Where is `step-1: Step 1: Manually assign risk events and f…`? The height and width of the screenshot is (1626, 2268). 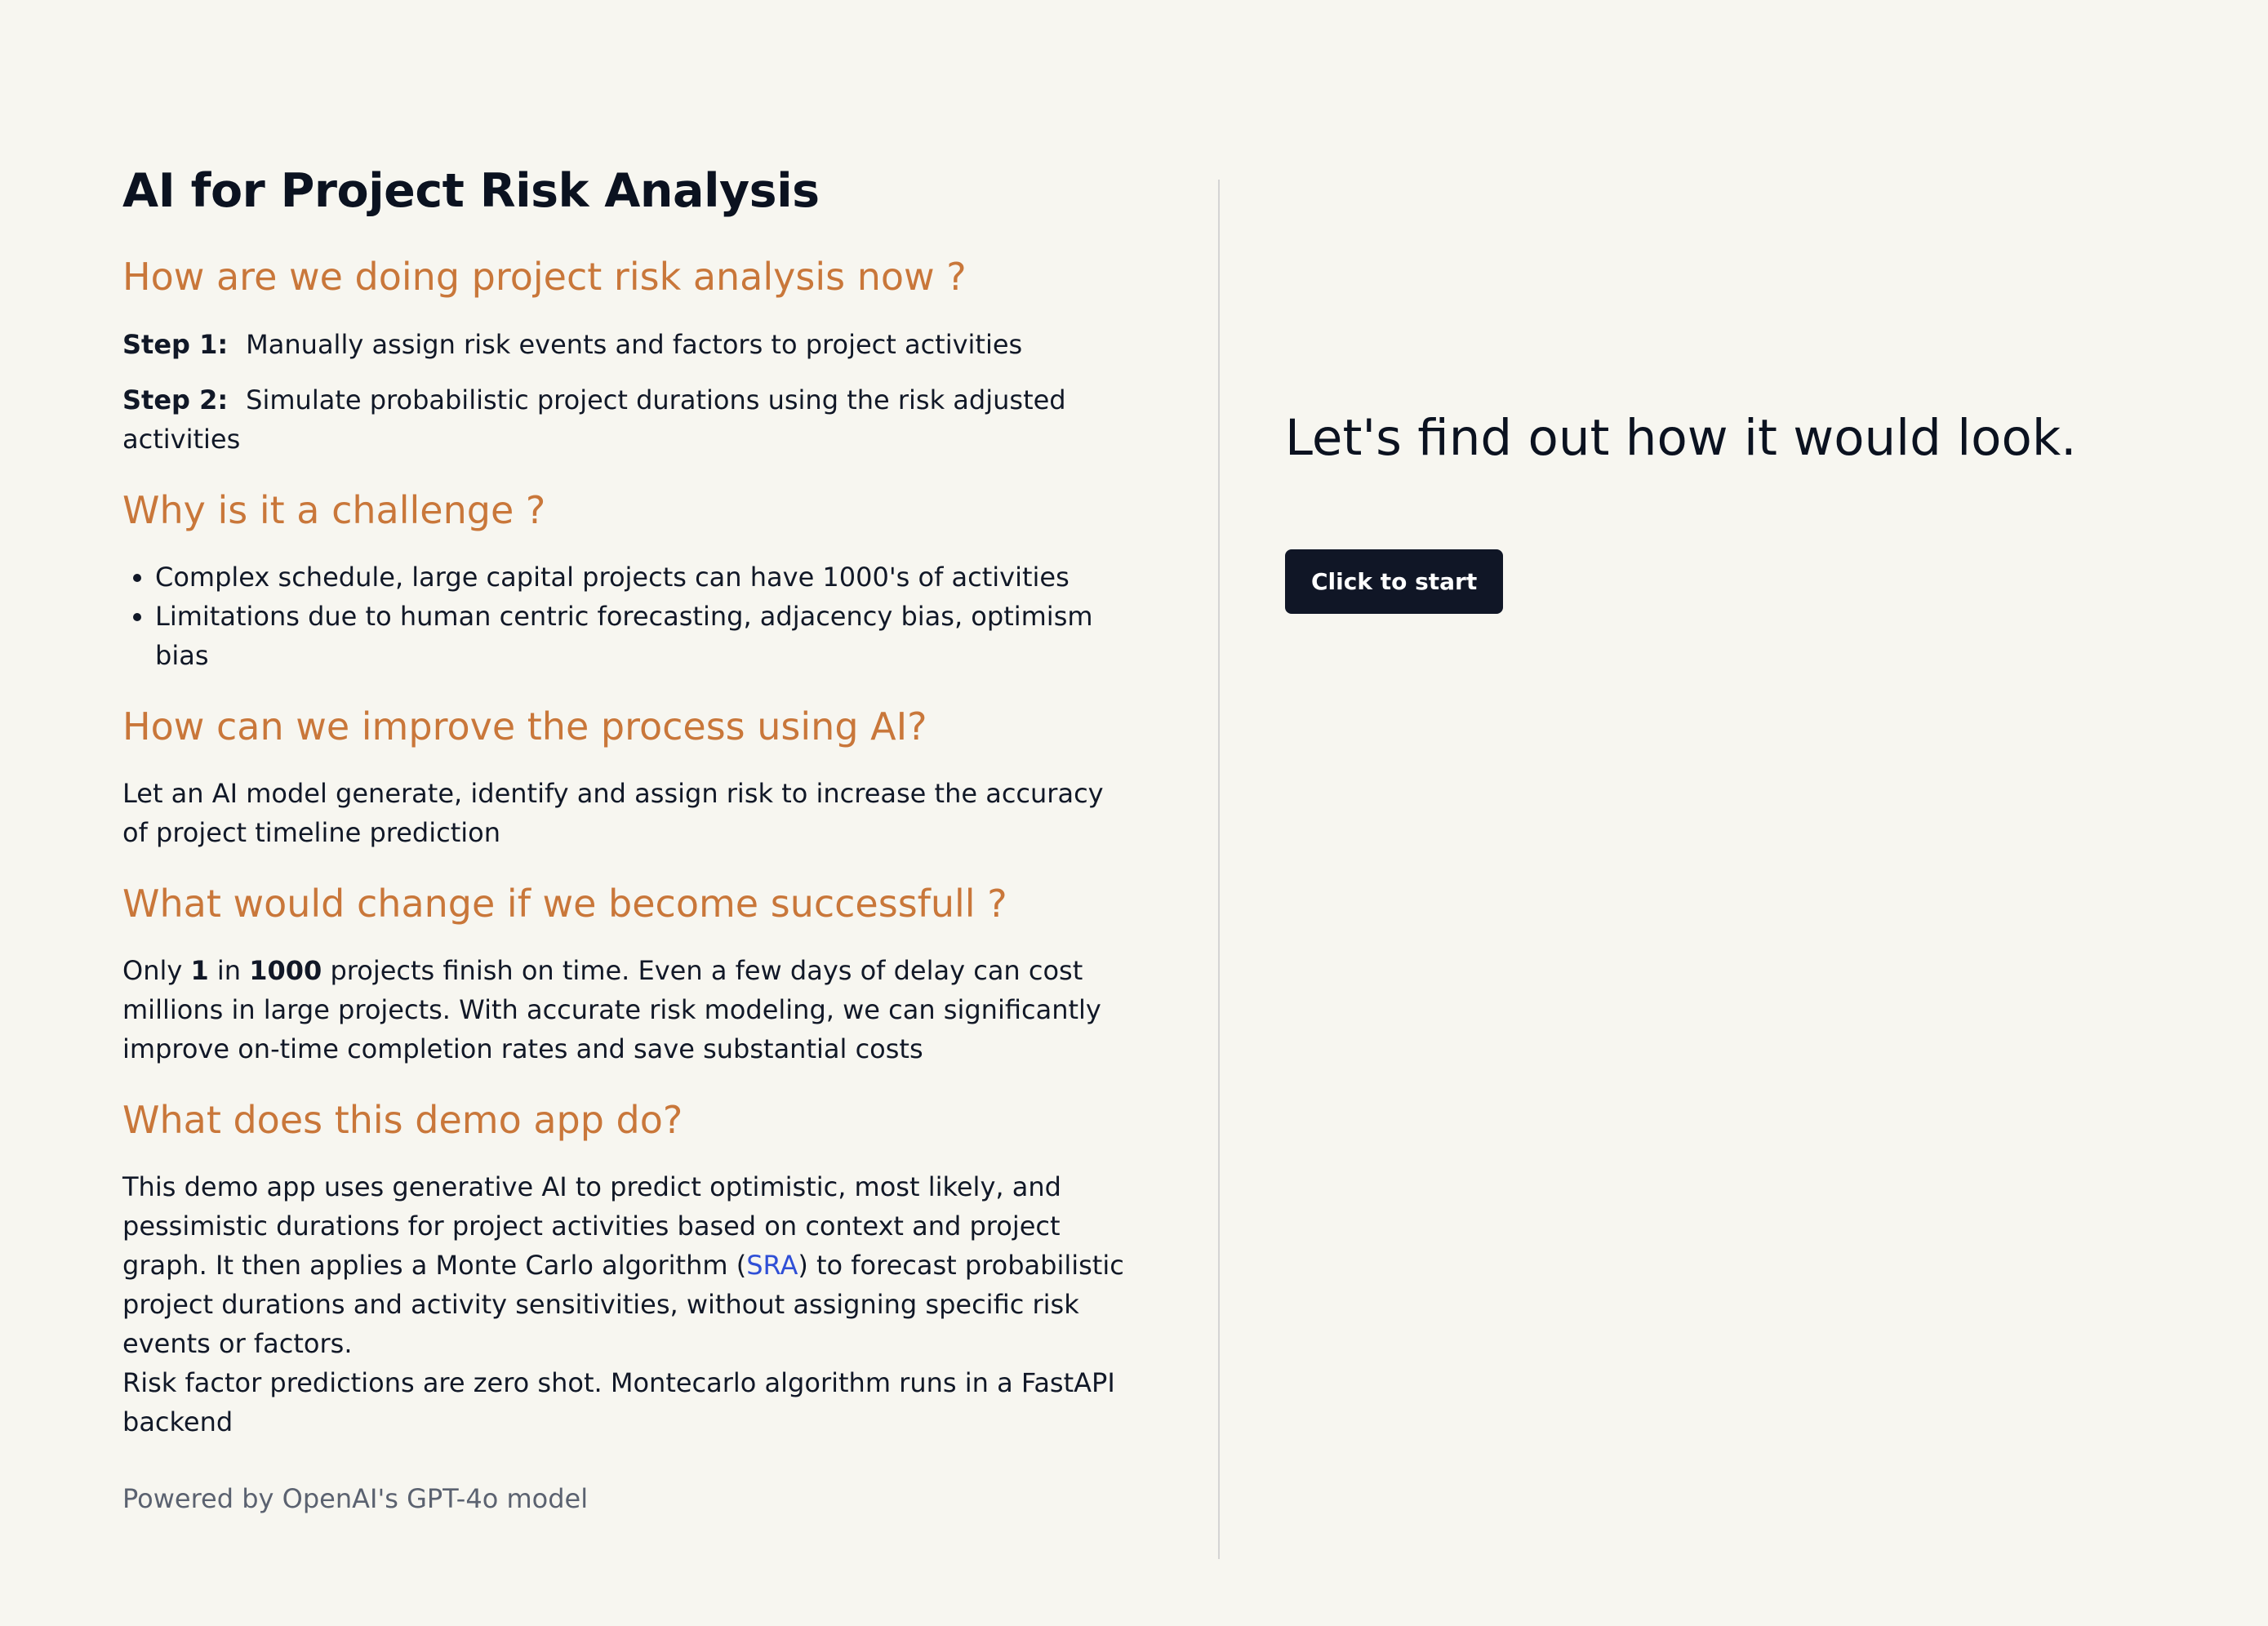
step-1: Step 1: Manually assign risk events and f… is located at coordinates (628, 345).